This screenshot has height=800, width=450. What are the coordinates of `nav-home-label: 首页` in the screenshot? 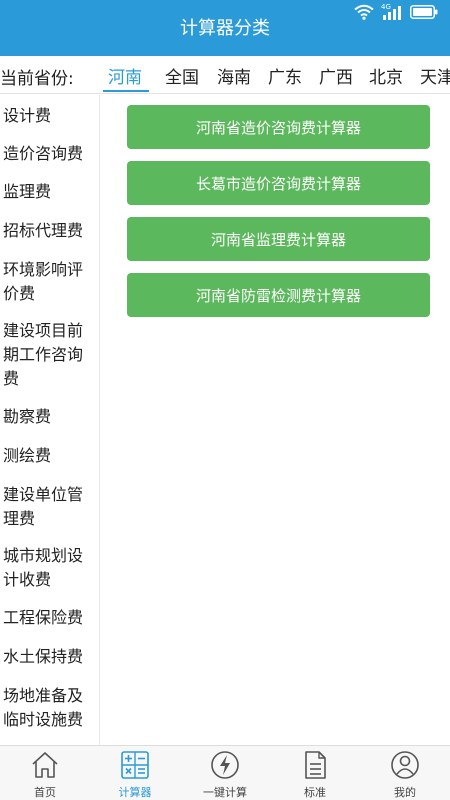 It's located at (45, 792).